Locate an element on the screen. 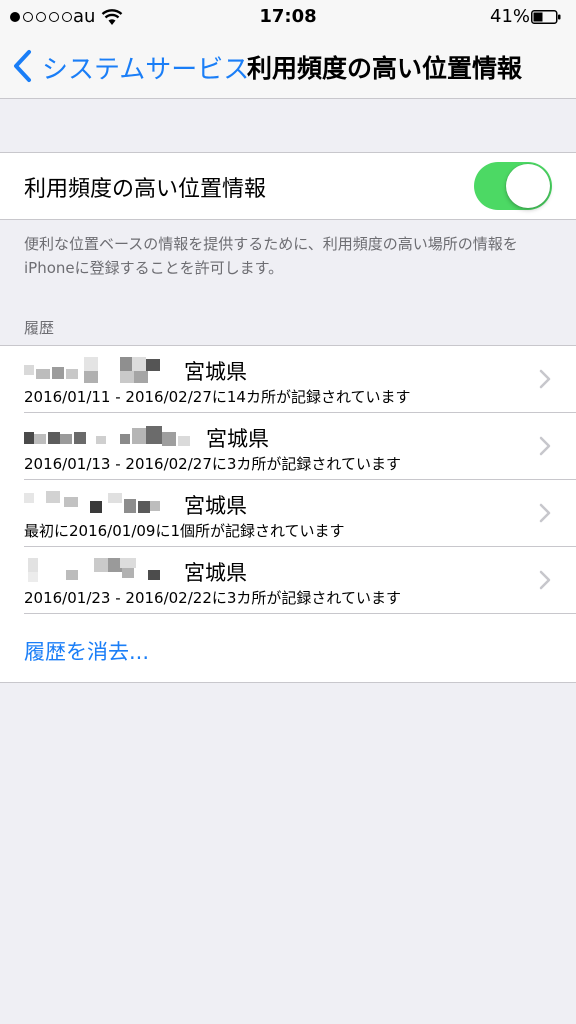 The width and height of the screenshot is (576, 1024). navigation-bar: システムサービス 利用頻度の高い位置情報 is located at coordinates (288, 66).